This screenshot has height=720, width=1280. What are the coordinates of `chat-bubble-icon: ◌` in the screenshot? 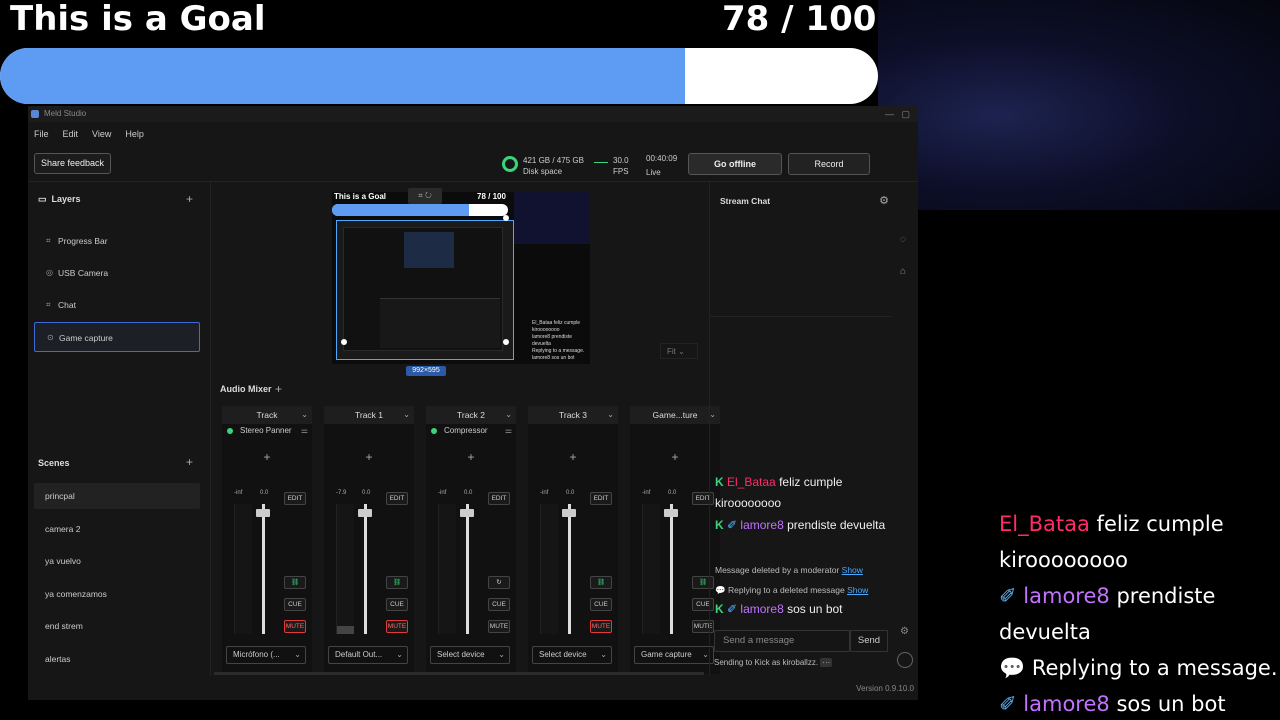 It's located at (903, 239).